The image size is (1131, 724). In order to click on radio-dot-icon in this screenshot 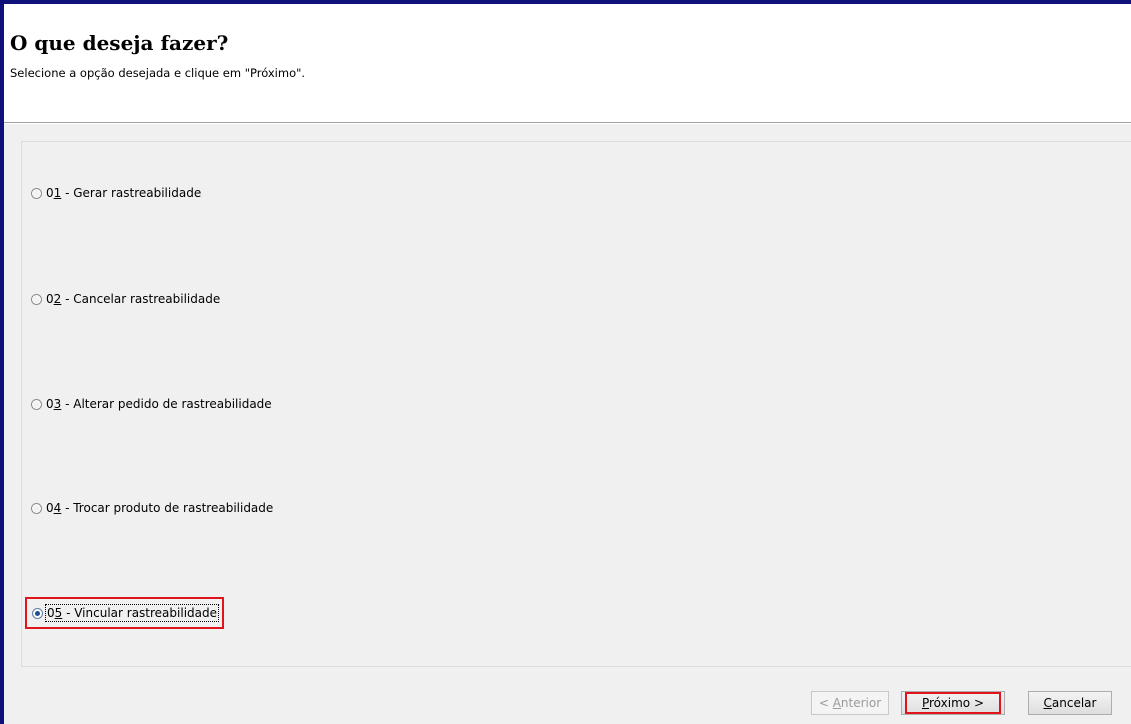, I will do `click(37, 613)`.